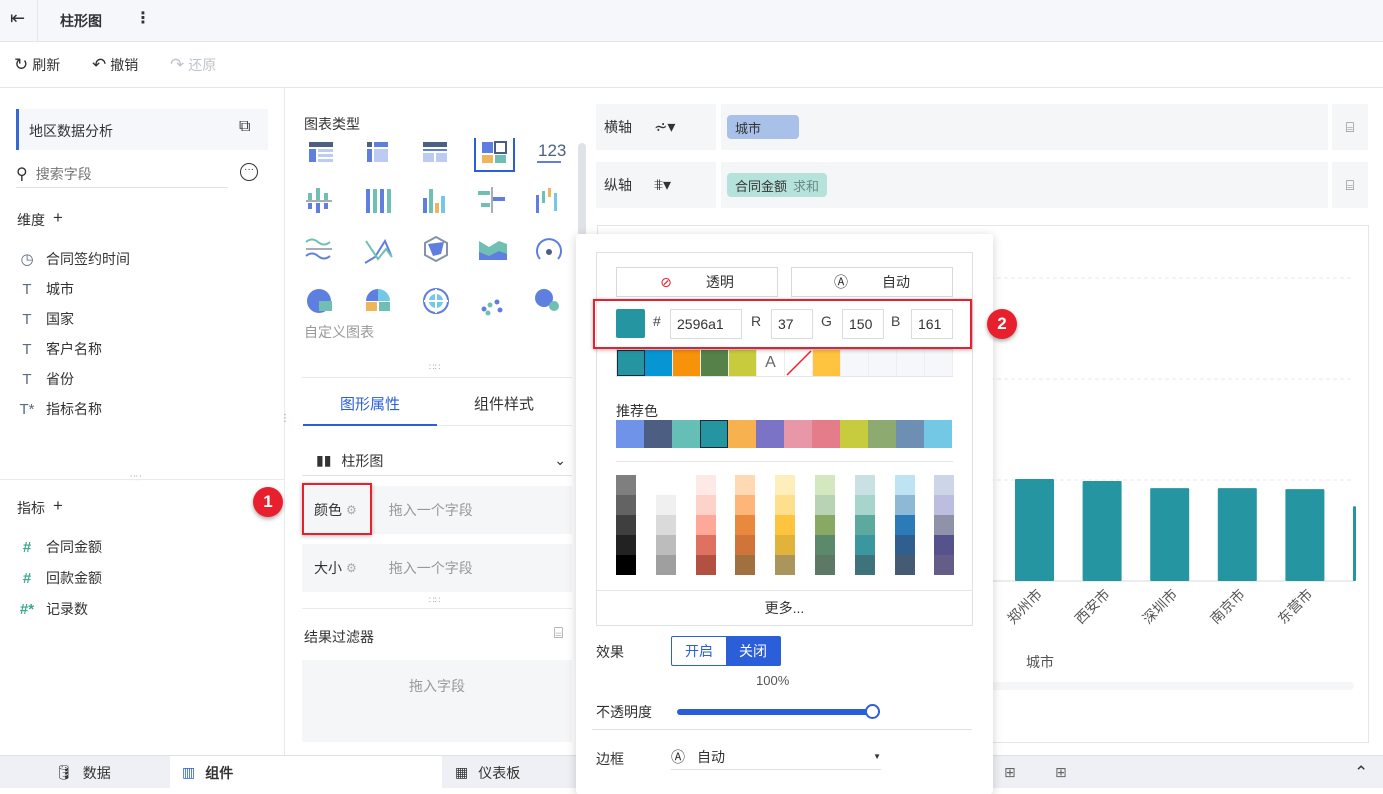 This screenshot has height=794, width=1383. I want to click on measure-field: #* 记录数, so click(53, 609).